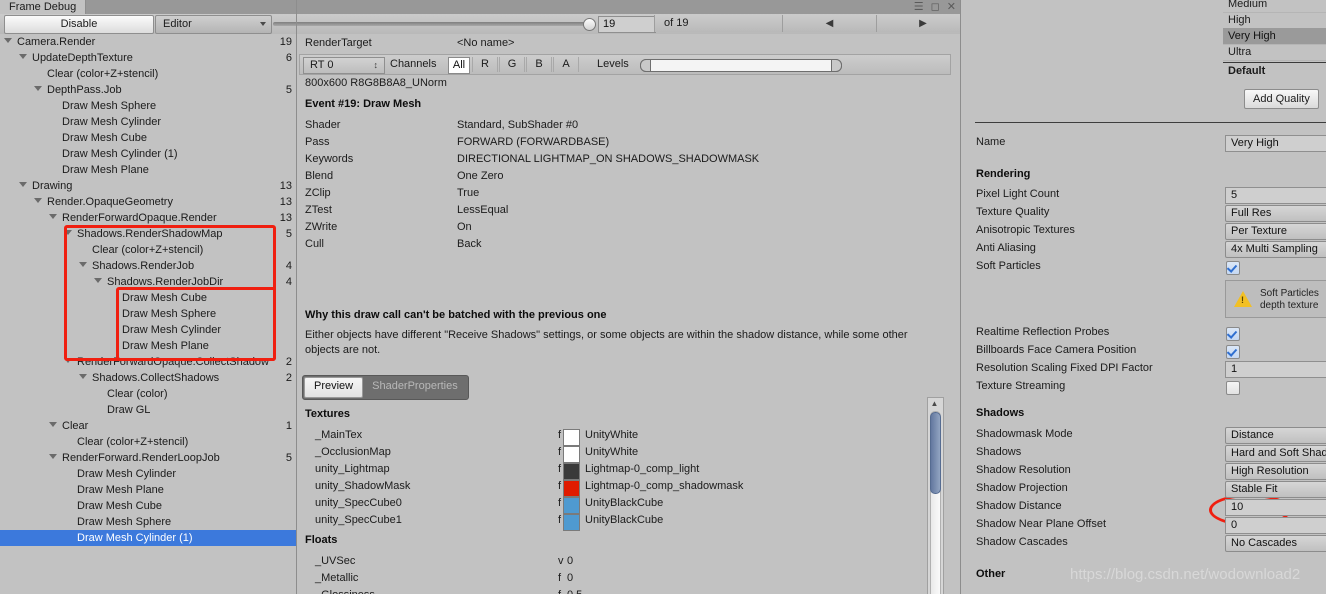  What do you see at coordinates (148, 90) in the screenshot?
I see `tree-row: DepthPass.Job 5` at bounding box center [148, 90].